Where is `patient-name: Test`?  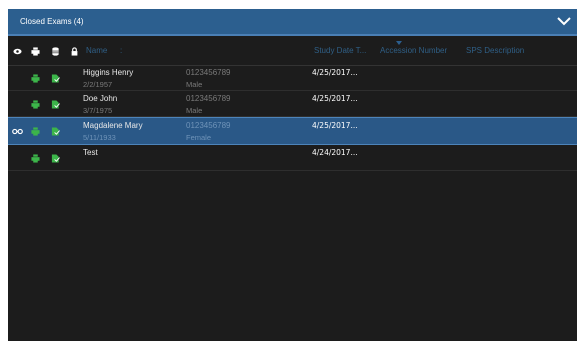 patient-name: Test is located at coordinates (90, 152).